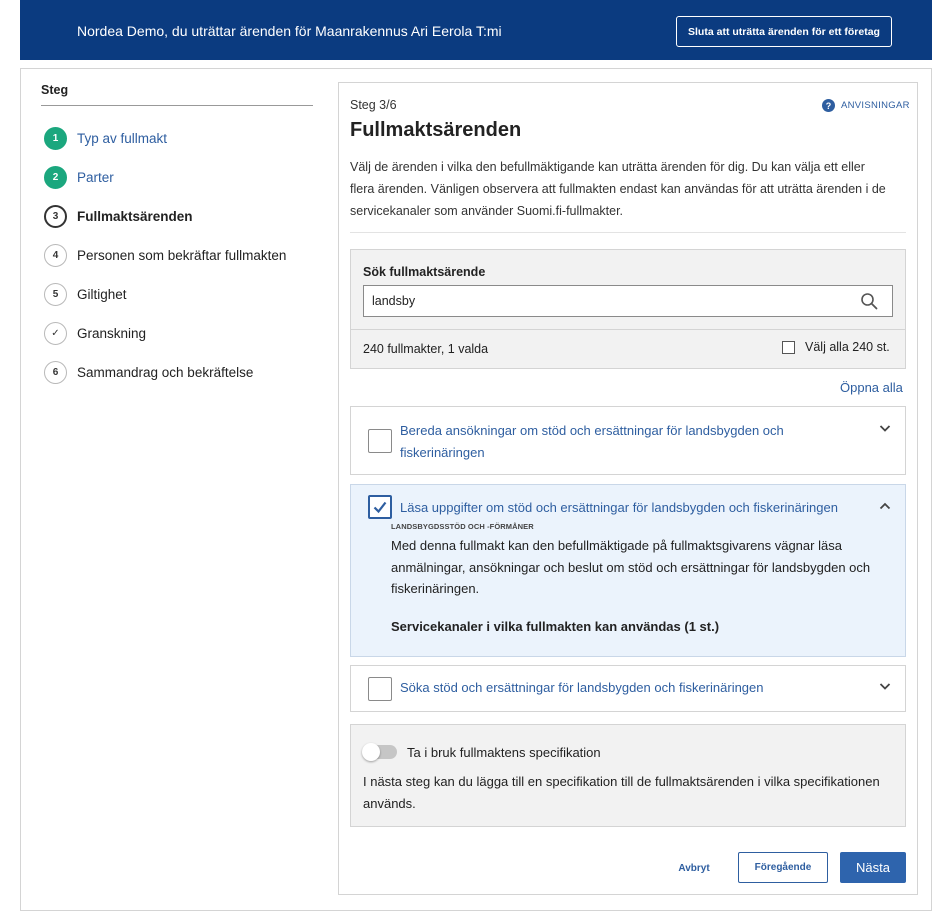 This screenshot has height=915, width=950. Describe the element at coordinates (55, 216) in the screenshot. I see `step-number-badge: 3` at that location.